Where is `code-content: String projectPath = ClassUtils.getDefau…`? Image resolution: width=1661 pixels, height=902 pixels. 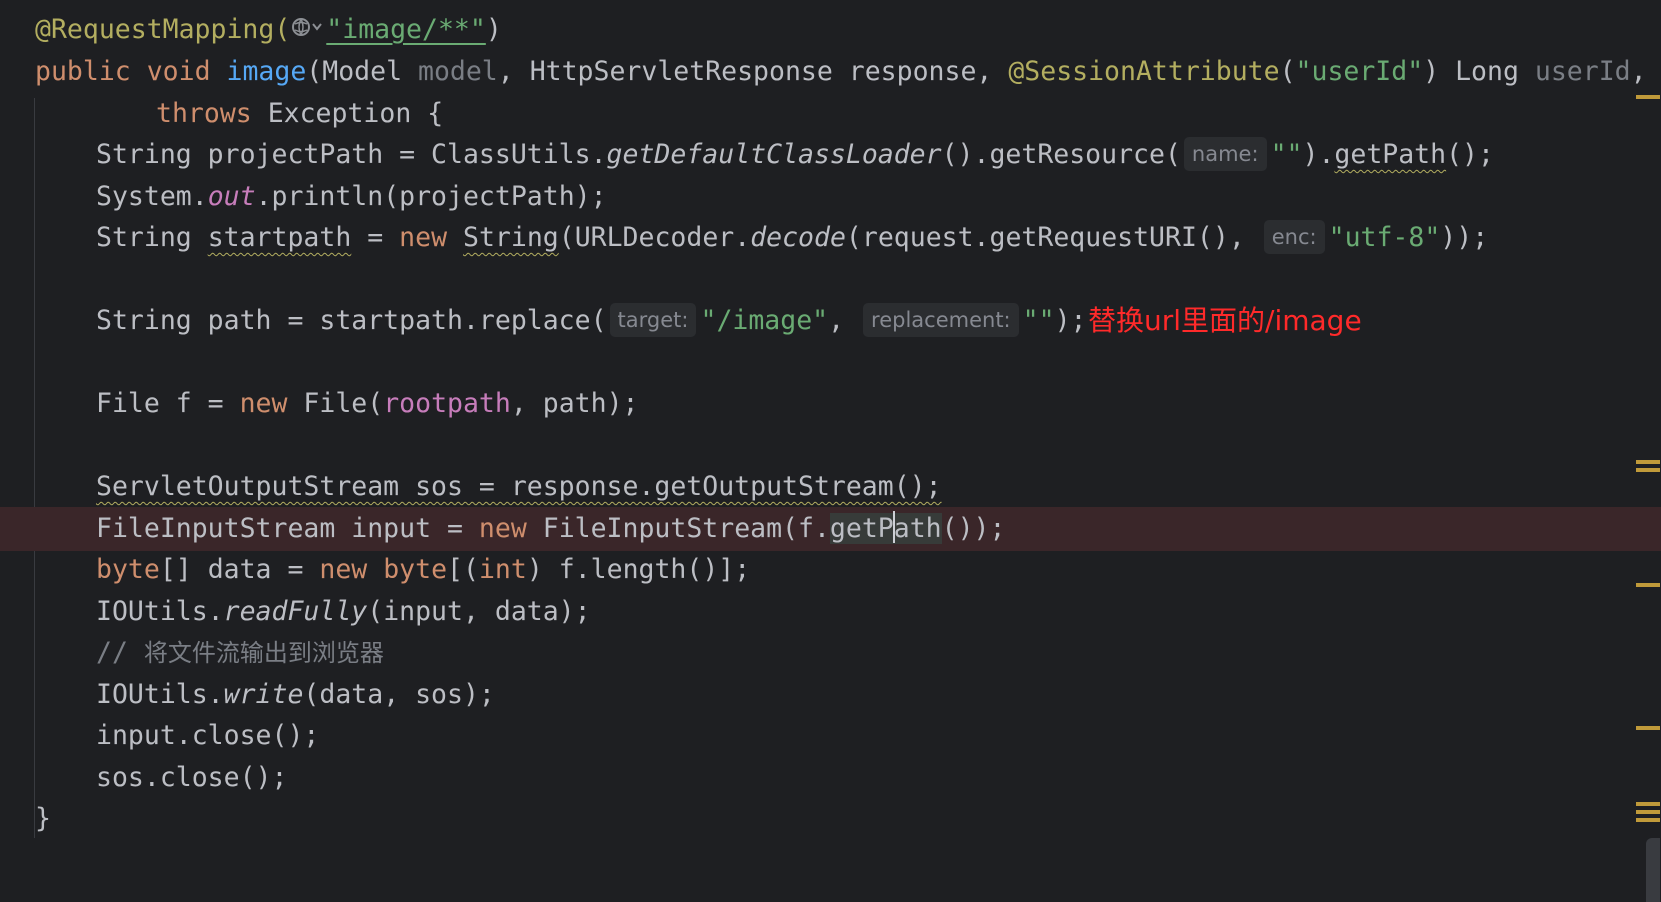
code-content: String projectPath = ClassUtils.getDefau… is located at coordinates (795, 155).